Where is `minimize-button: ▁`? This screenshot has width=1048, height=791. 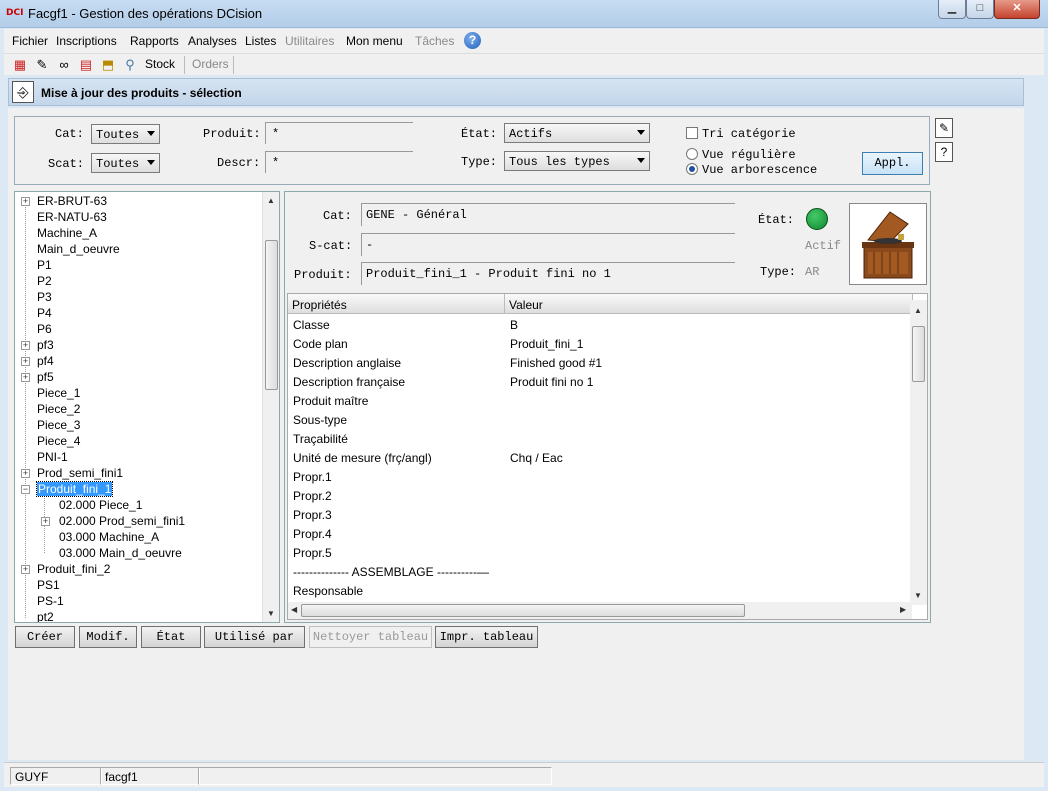
minimize-button: ▁ is located at coordinates (952, 9).